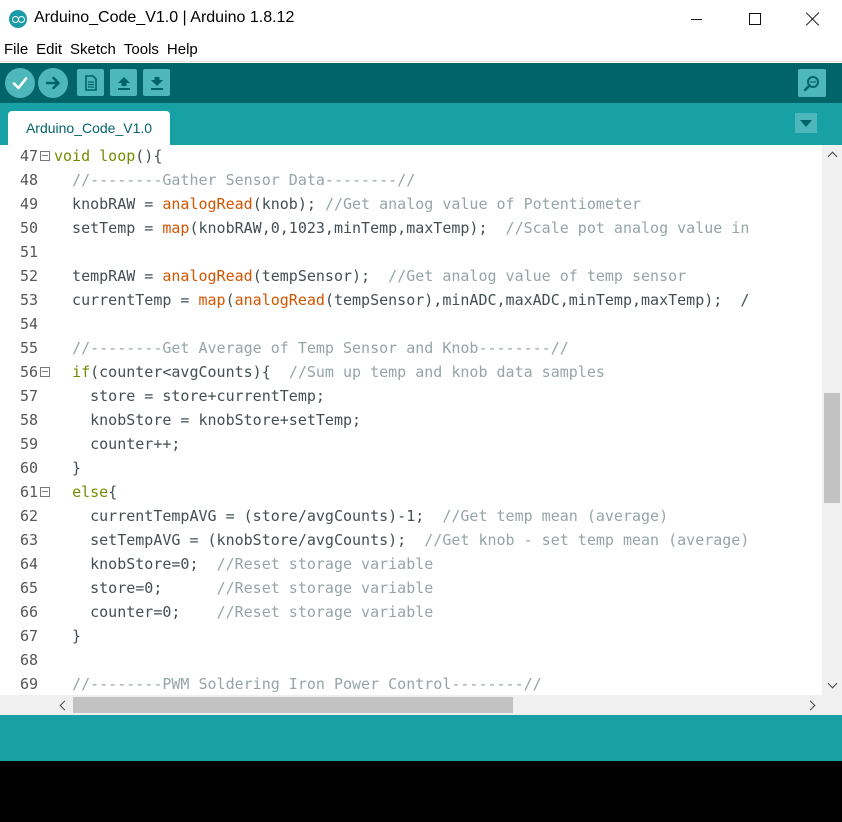 The height and width of the screenshot is (822, 842). I want to click on scroll-right-button, so click(812, 705).